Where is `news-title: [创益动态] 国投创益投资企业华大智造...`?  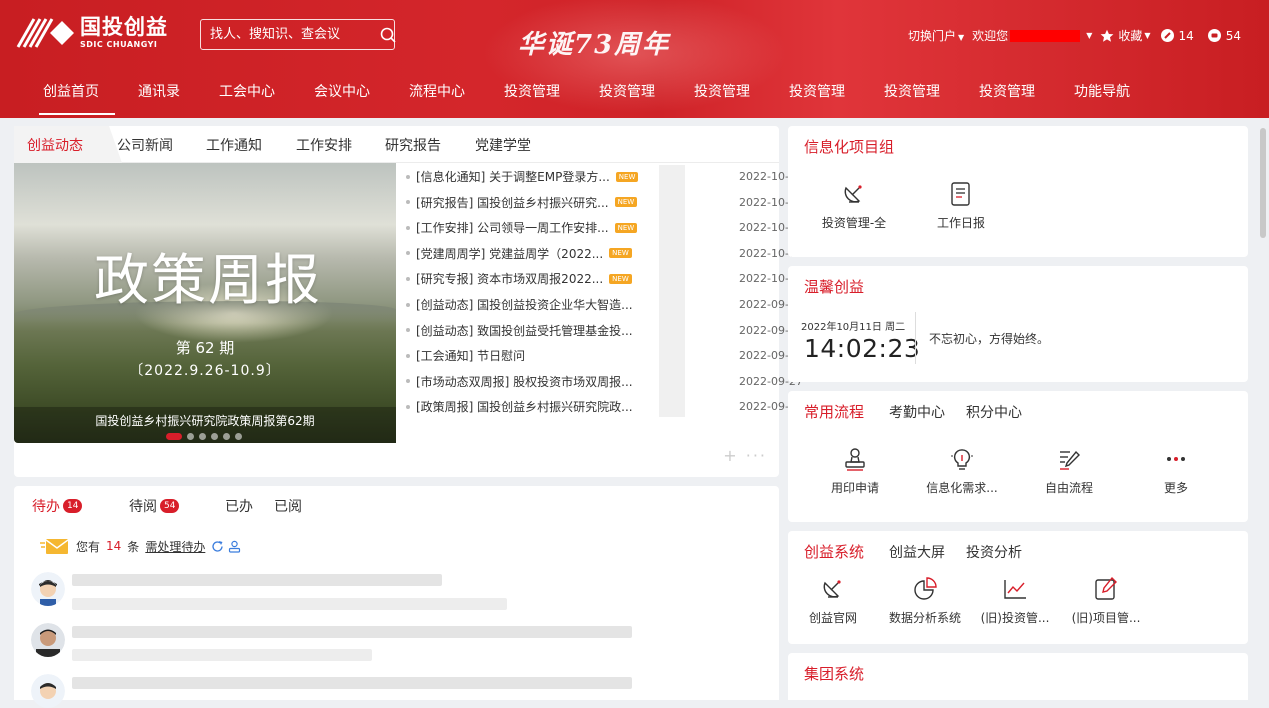
news-title: [创益动态] 国投创益投资企业华大智造... is located at coordinates (524, 304).